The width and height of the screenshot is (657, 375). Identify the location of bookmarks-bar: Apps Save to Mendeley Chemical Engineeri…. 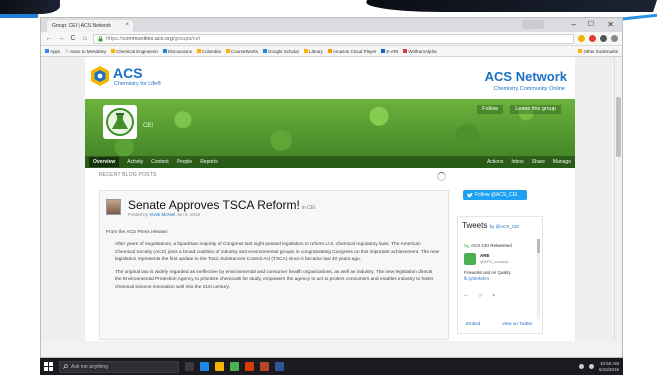
(331, 51).